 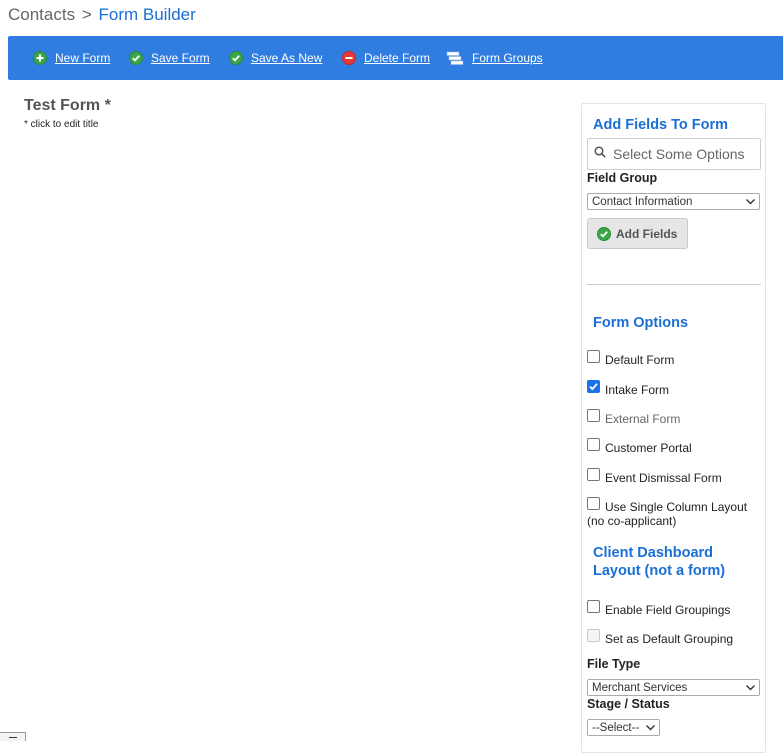 What do you see at coordinates (593, 635) in the screenshot?
I see `default-grouping-checkbox` at bounding box center [593, 635].